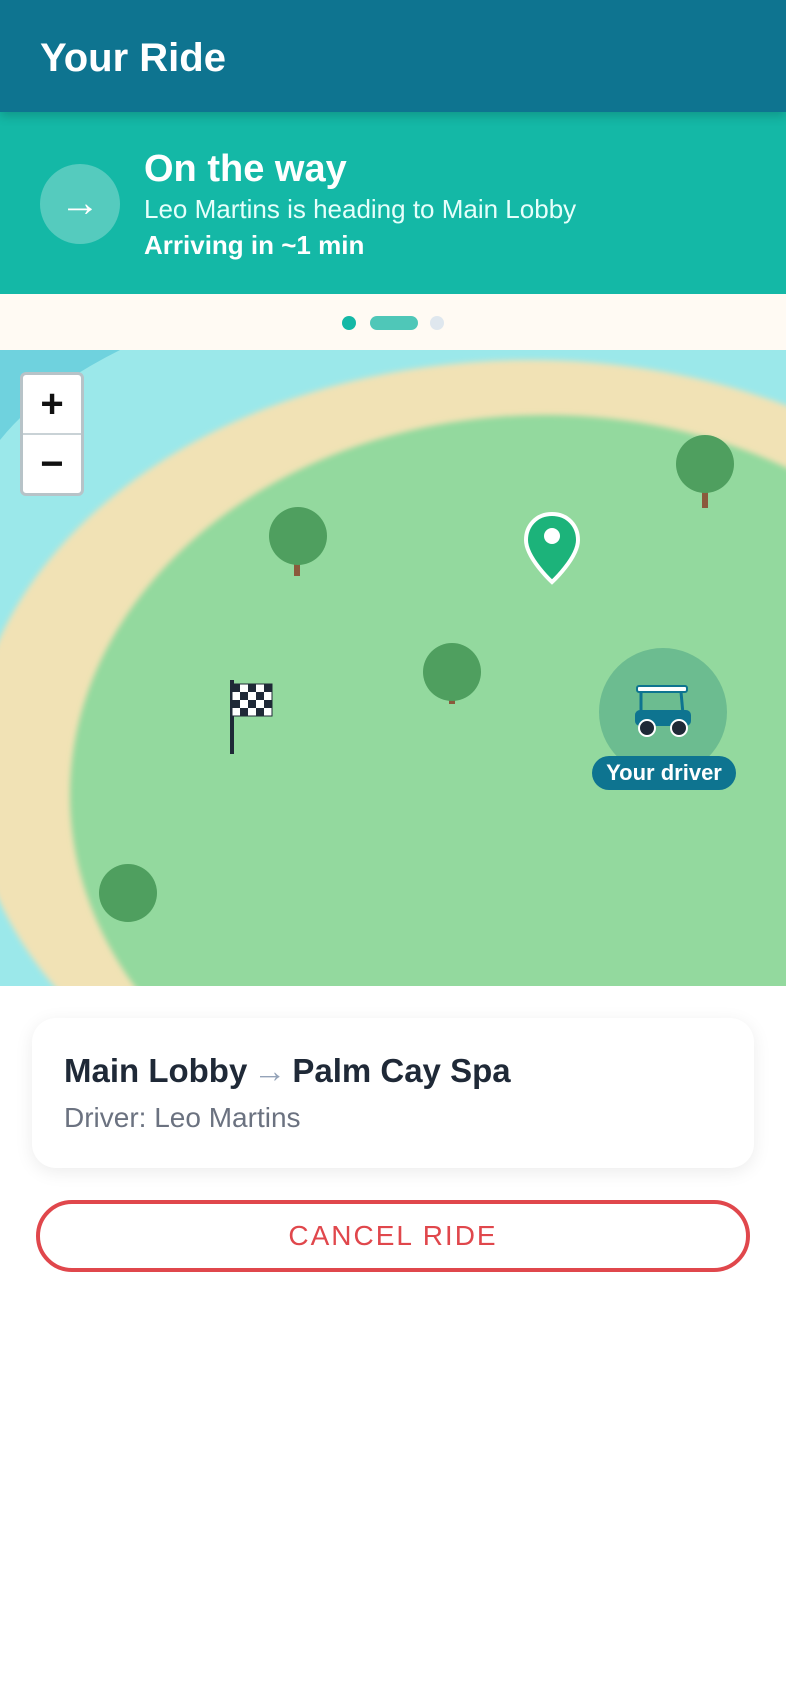 The height and width of the screenshot is (1704, 786). I want to click on status-title: On the way, so click(245, 169).